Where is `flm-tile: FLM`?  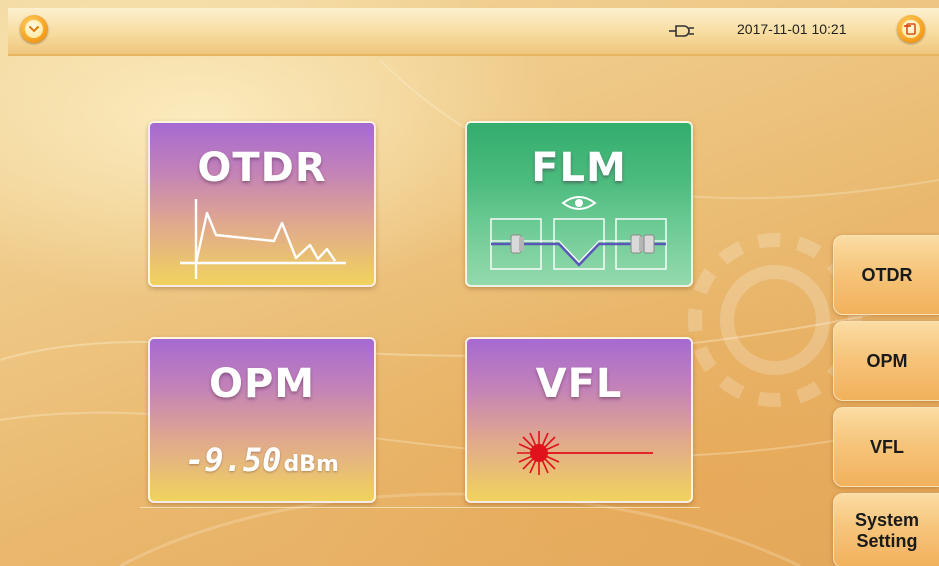
flm-tile: FLM is located at coordinates (579, 204).